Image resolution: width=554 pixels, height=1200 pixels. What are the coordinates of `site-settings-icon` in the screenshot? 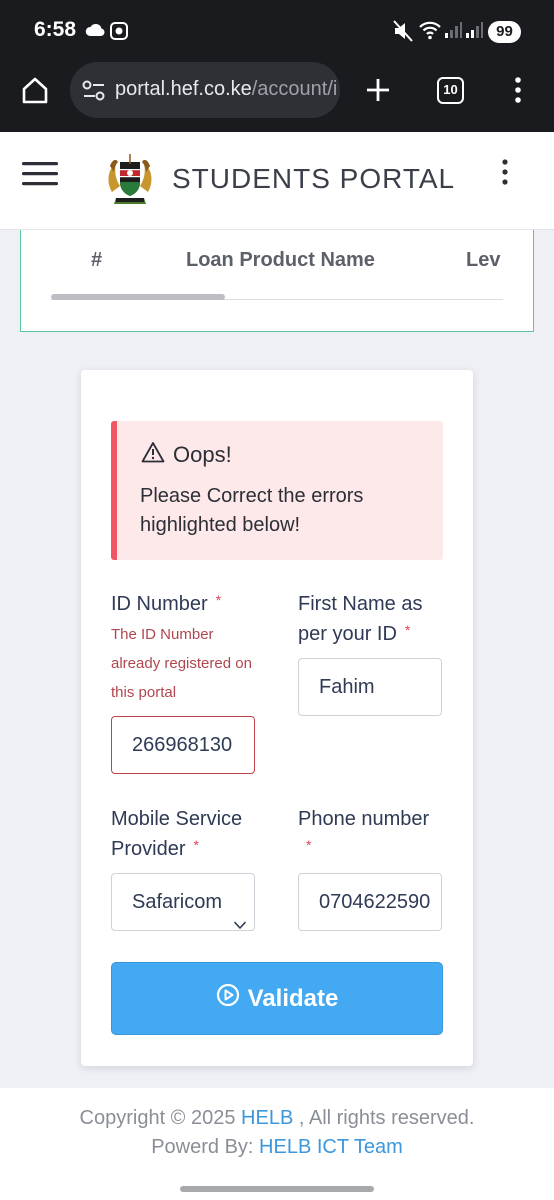 It's located at (94, 93).